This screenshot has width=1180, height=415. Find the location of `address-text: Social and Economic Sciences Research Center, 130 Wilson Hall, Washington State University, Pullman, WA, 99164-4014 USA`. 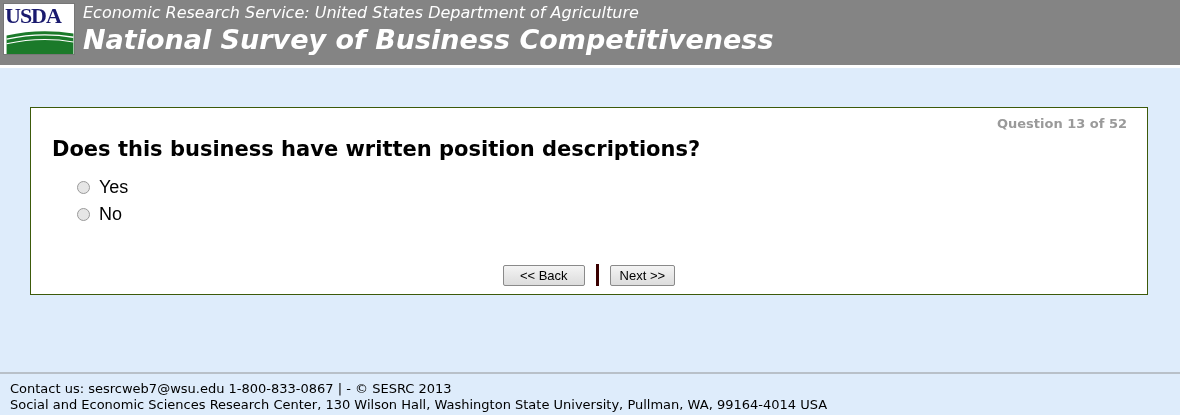

address-text: Social and Economic Sciences Research Center, 130 Wilson Hall, Washington State University, Pullman, WA, 99164-4014 USA is located at coordinates (419, 405).